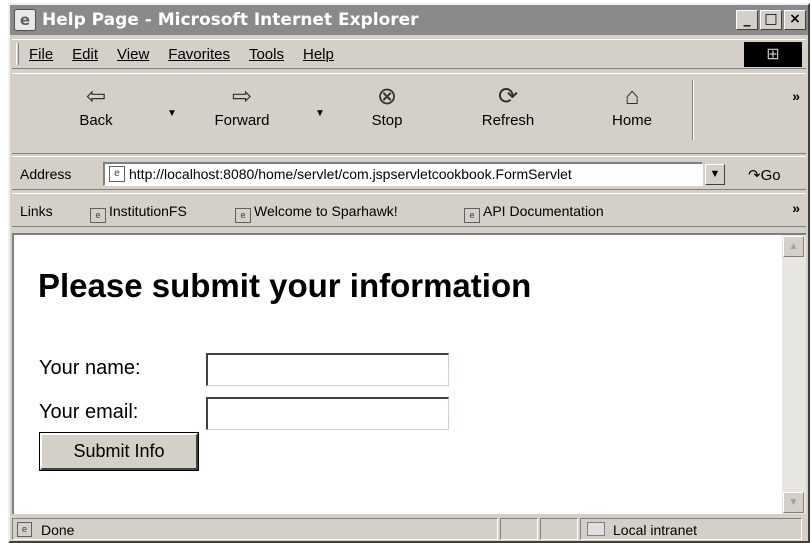 This screenshot has width=811, height=543. What do you see at coordinates (771, 20) in the screenshot?
I see `maximize-button: □` at bounding box center [771, 20].